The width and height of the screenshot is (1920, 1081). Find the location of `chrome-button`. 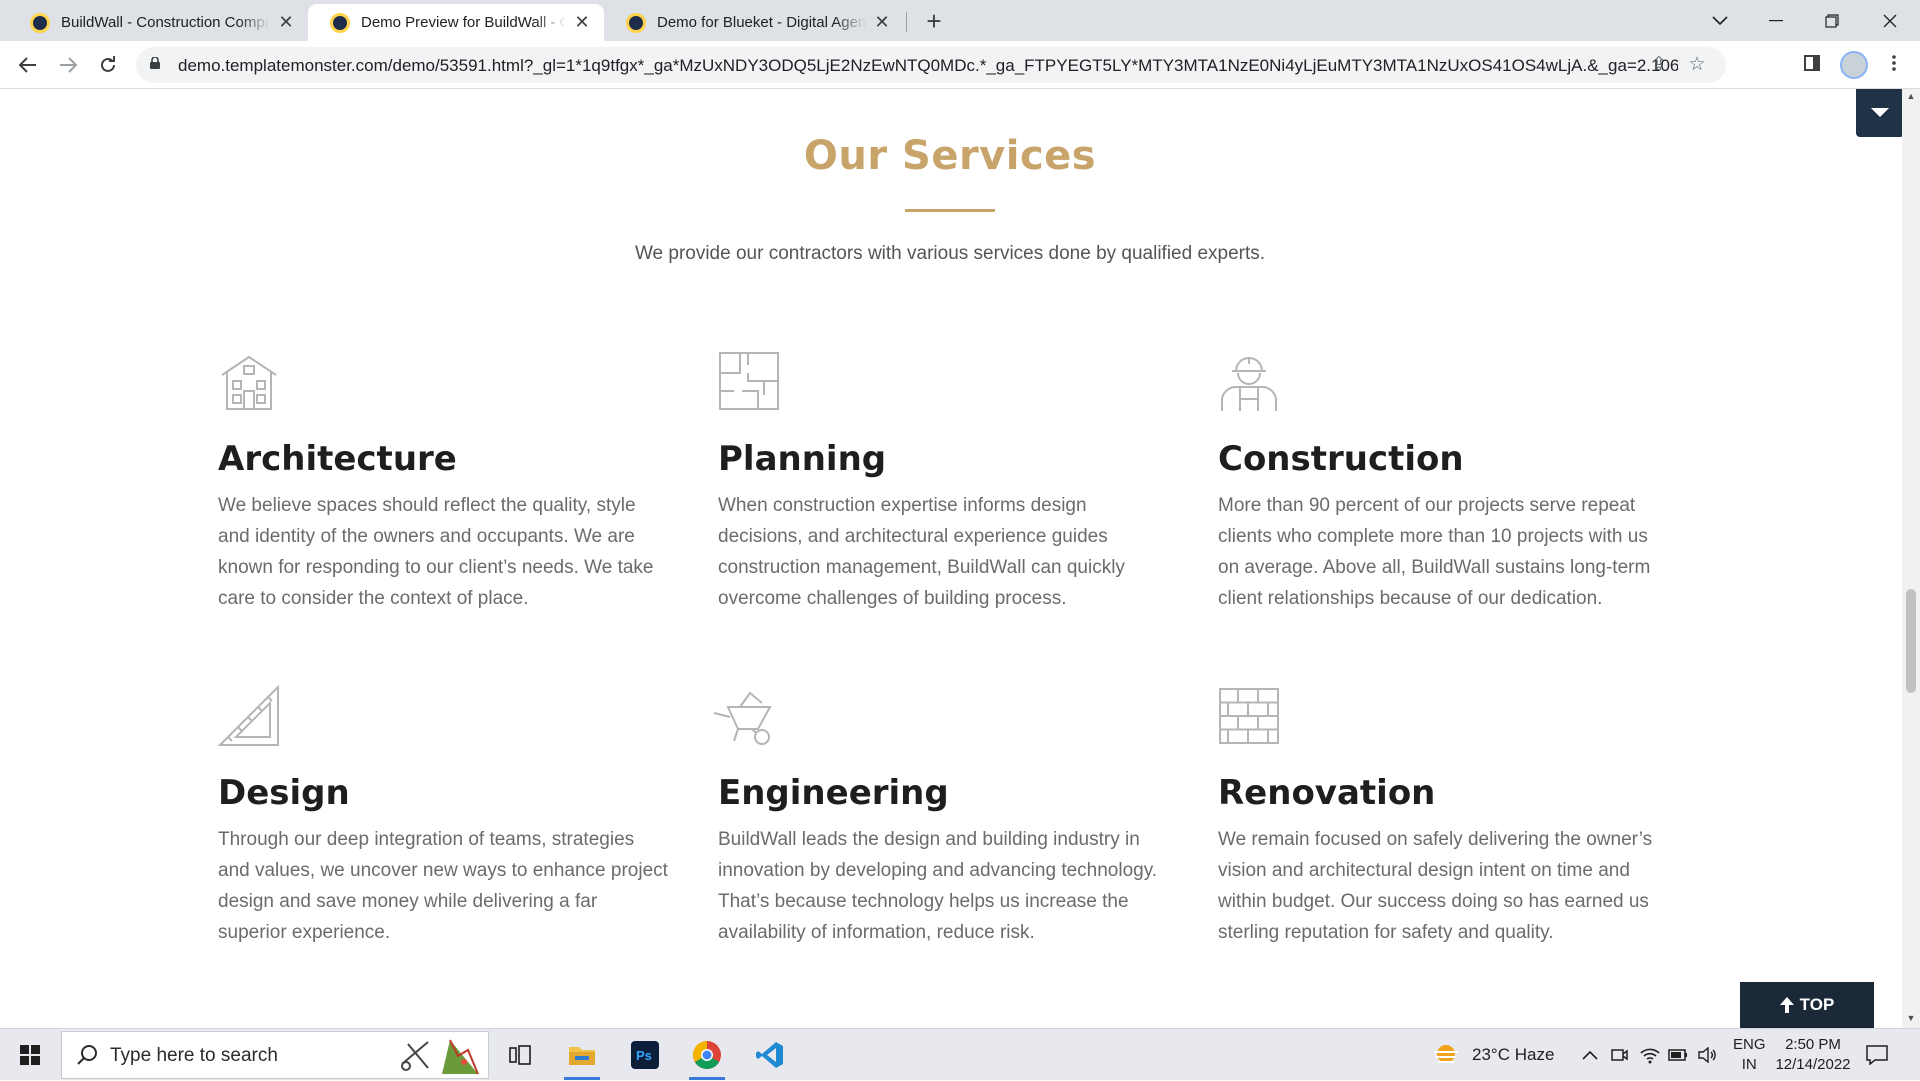

chrome-button is located at coordinates (707, 1056).